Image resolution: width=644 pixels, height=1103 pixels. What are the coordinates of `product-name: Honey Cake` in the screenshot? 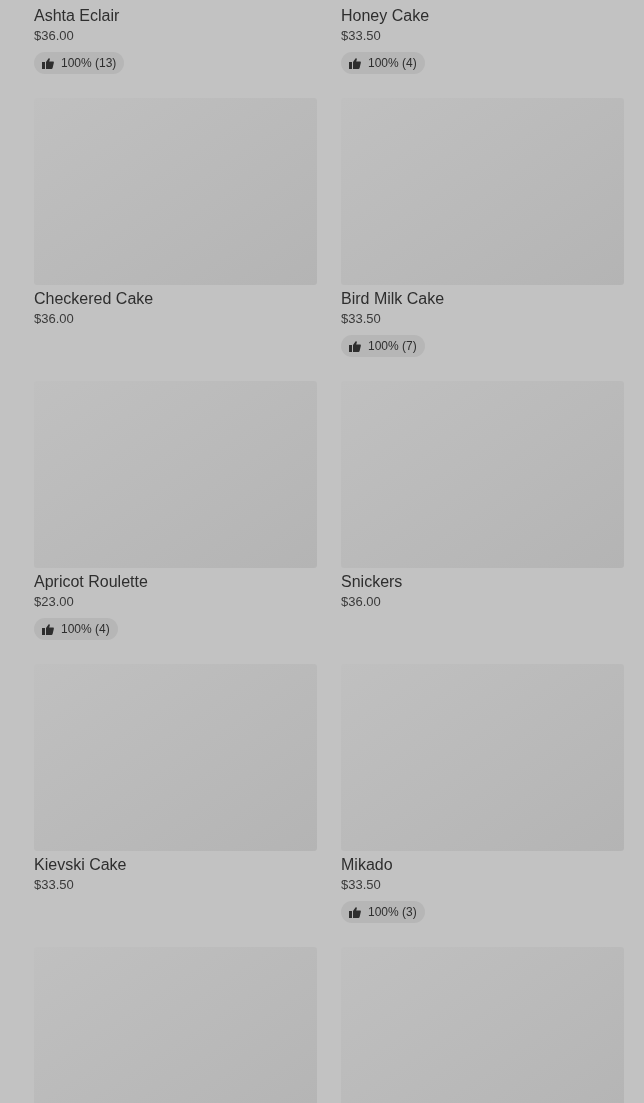 It's located at (482, 16).